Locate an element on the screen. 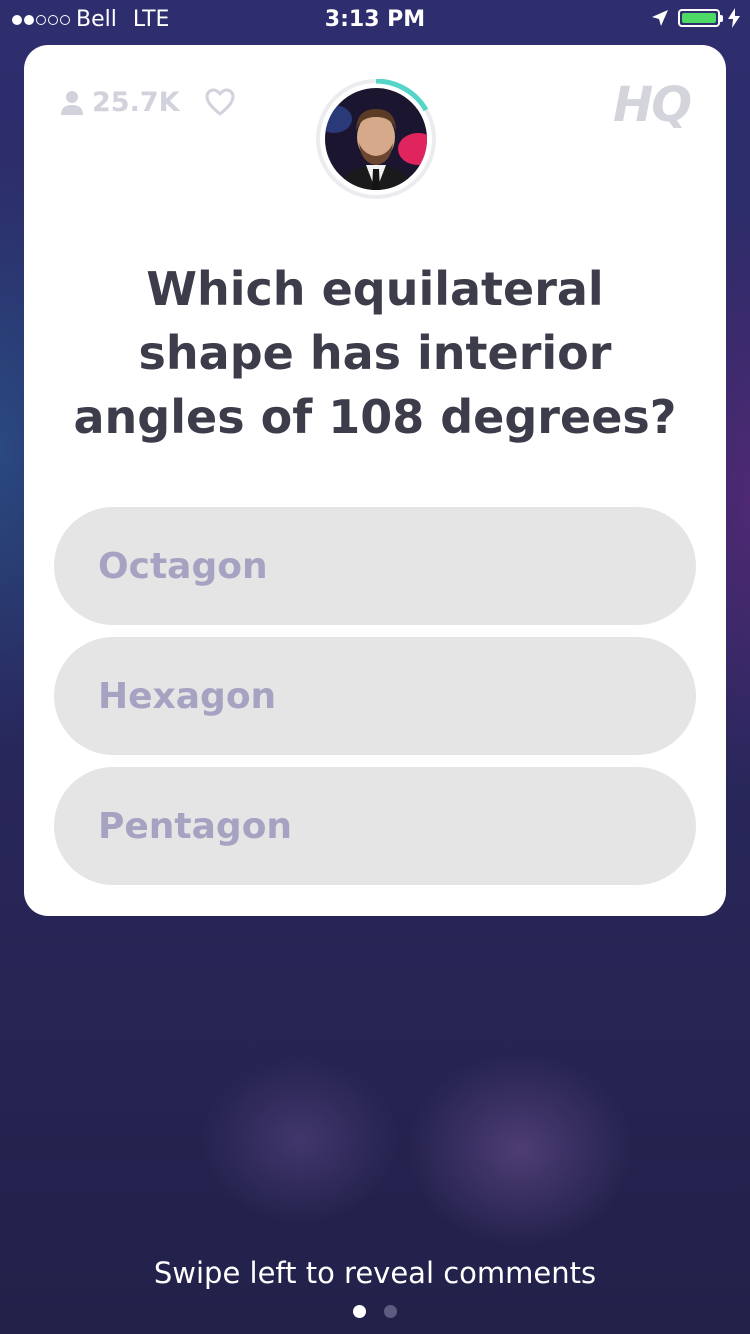 This screenshot has height=1334, width=750. page-dot is located at coordinates (390, 1311).